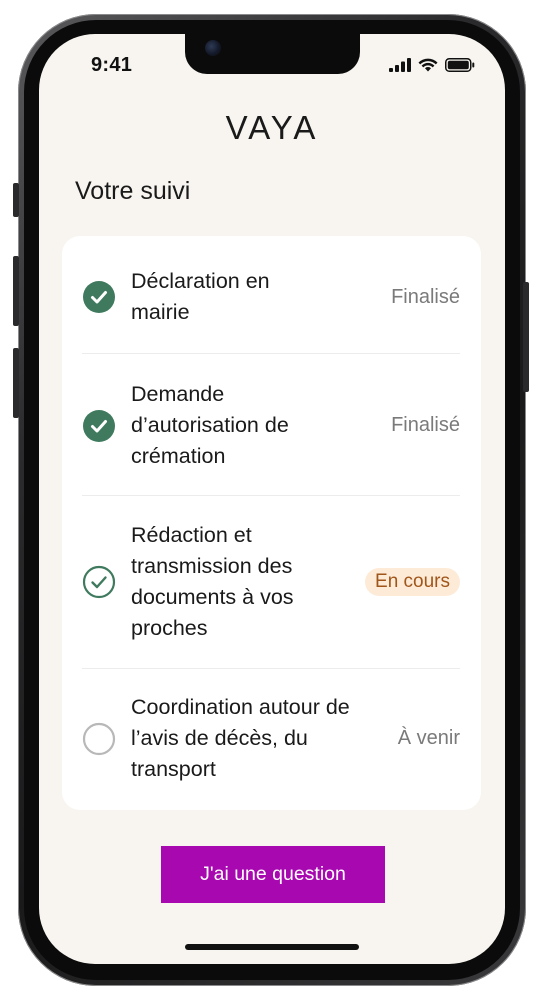 The height and width of the screenshot is (1000, 538). What do you see at coordinates (400, 65) in the screenshot?
I see `signal-icon` at bounding box center [400, 65].